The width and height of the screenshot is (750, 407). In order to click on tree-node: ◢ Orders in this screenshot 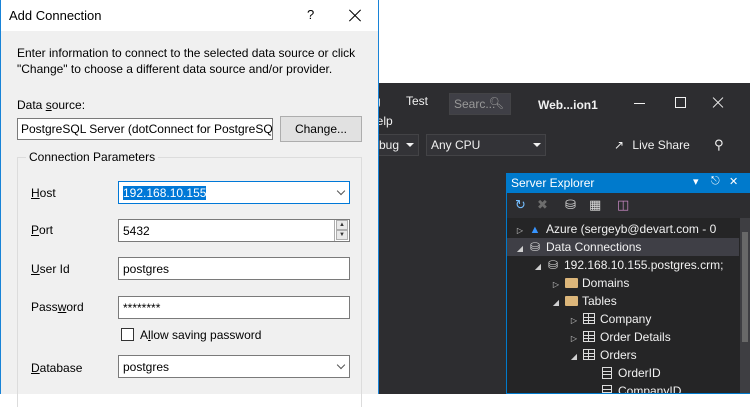, I will do `click(602, 355)`.